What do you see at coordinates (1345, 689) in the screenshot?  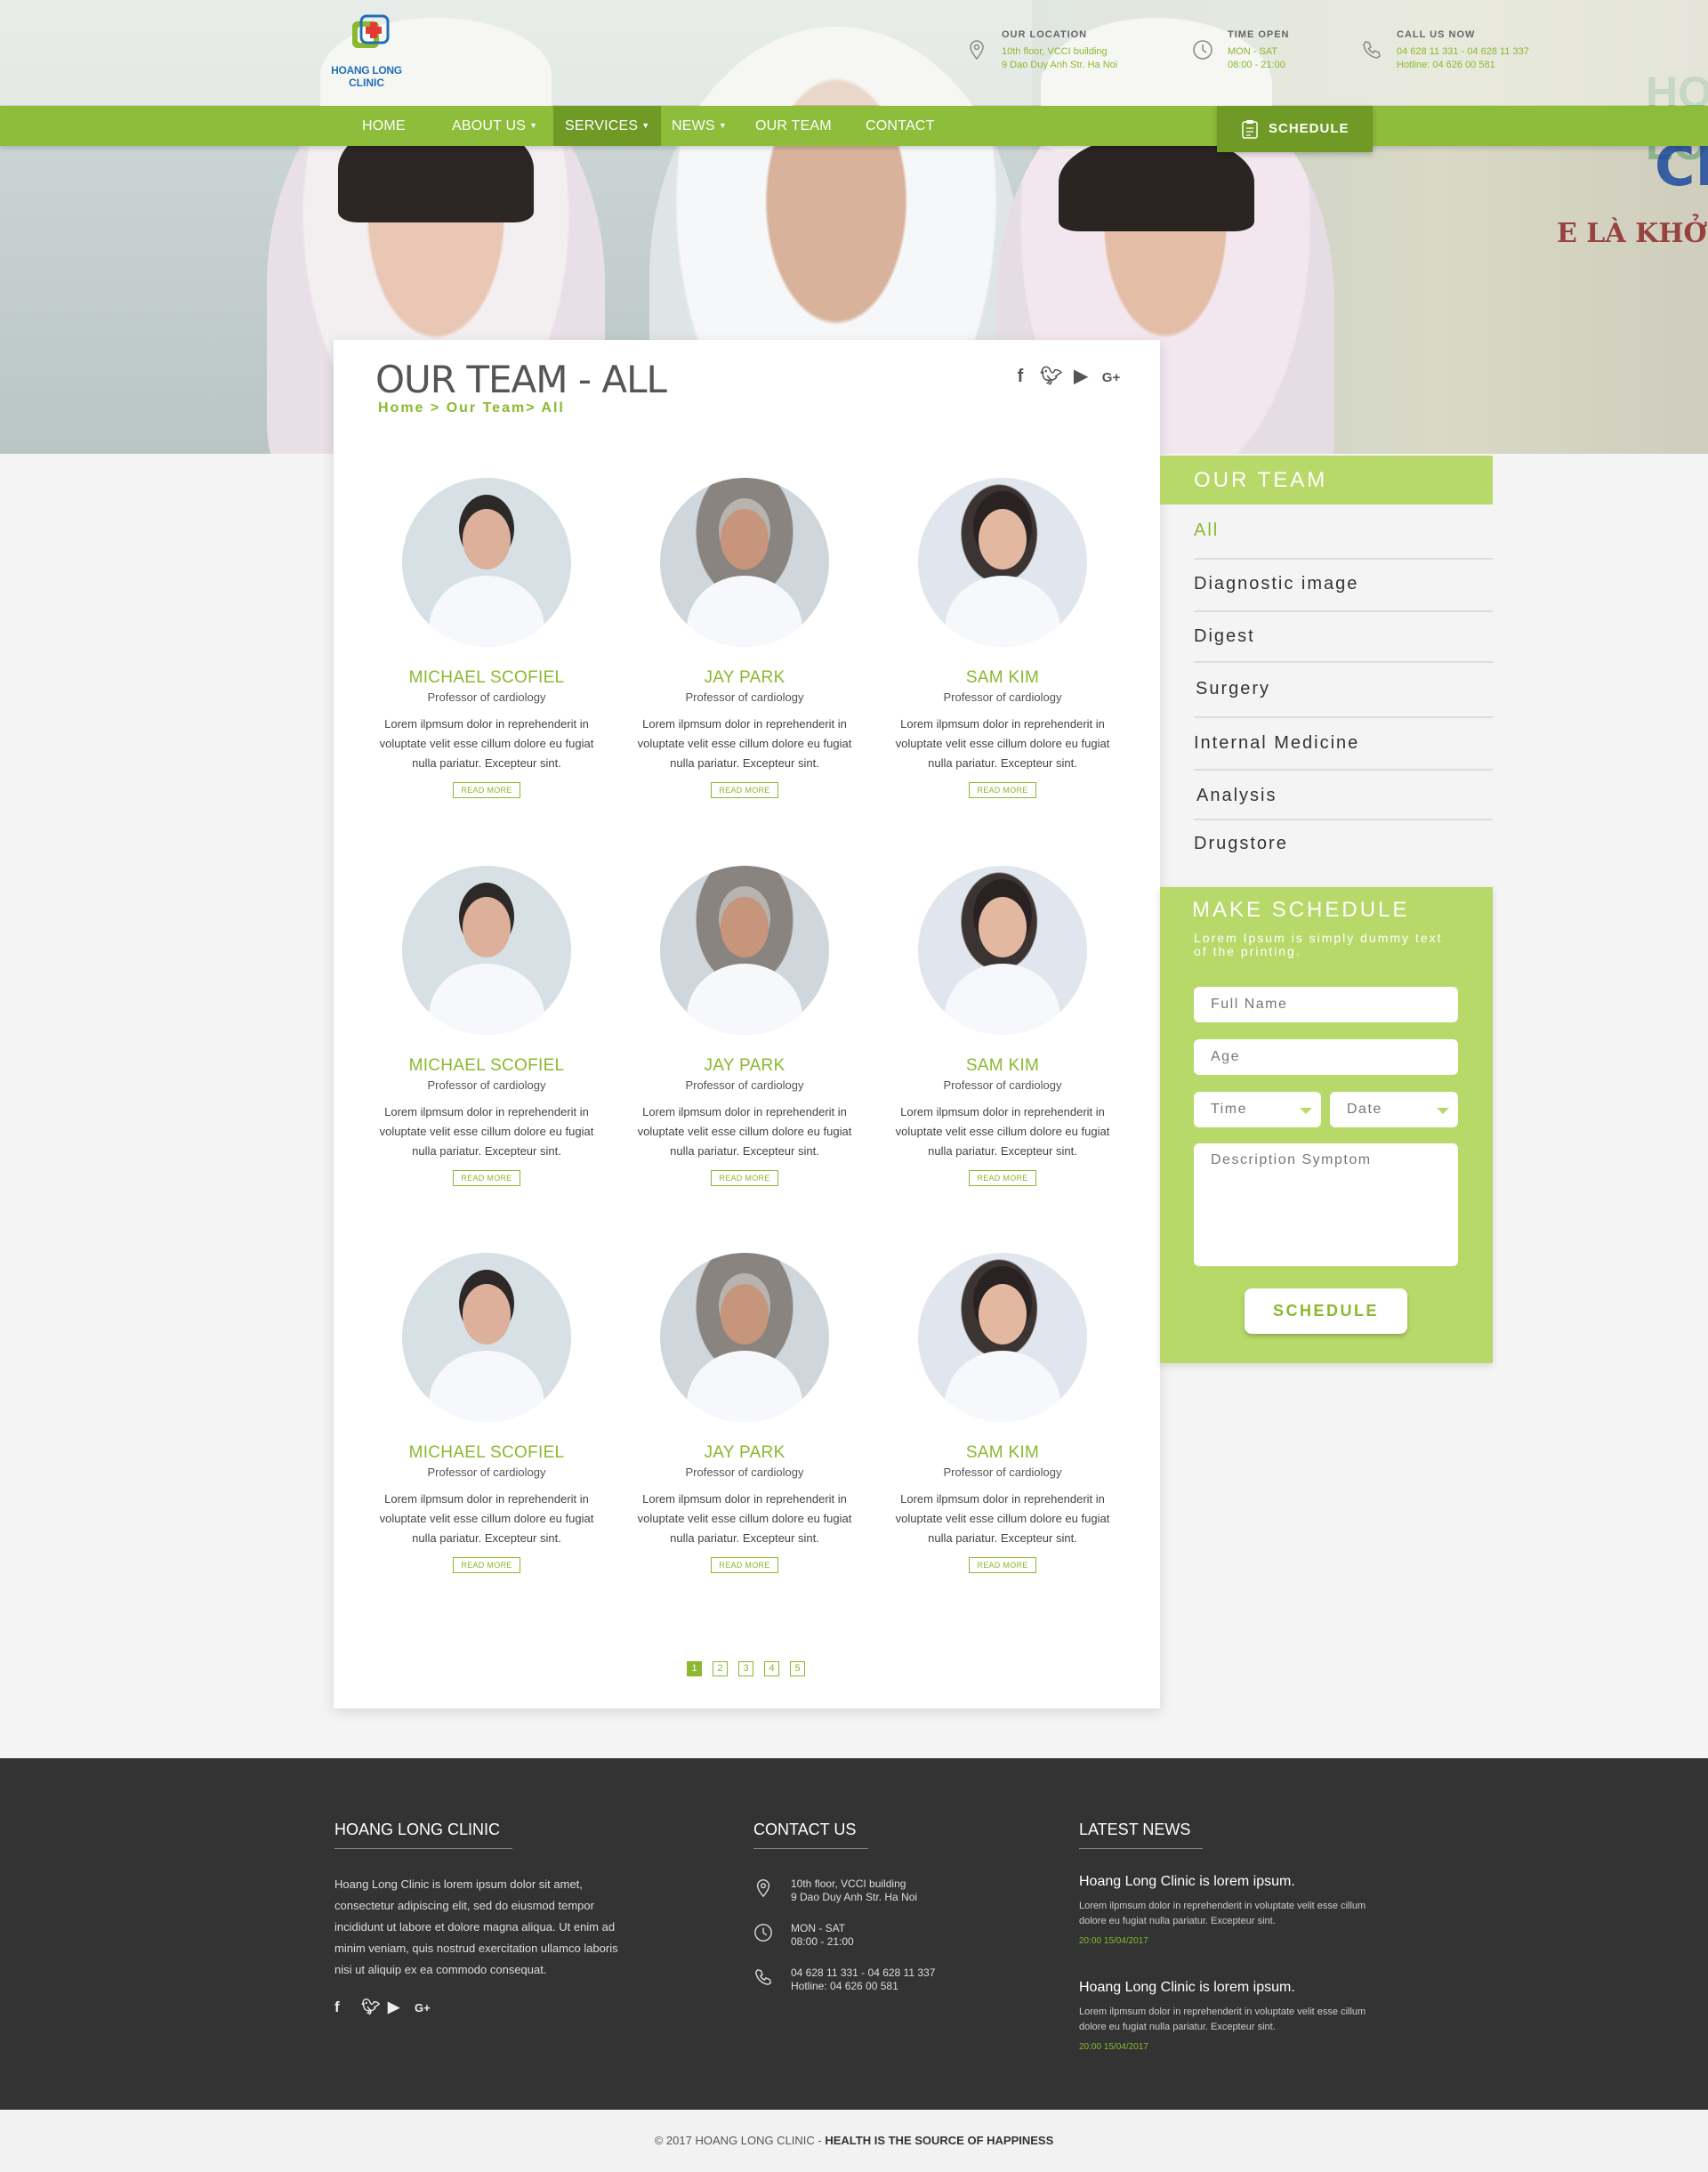 I see `sidebar-item-surgery: Surgery` at bounding box center [1345, 689].